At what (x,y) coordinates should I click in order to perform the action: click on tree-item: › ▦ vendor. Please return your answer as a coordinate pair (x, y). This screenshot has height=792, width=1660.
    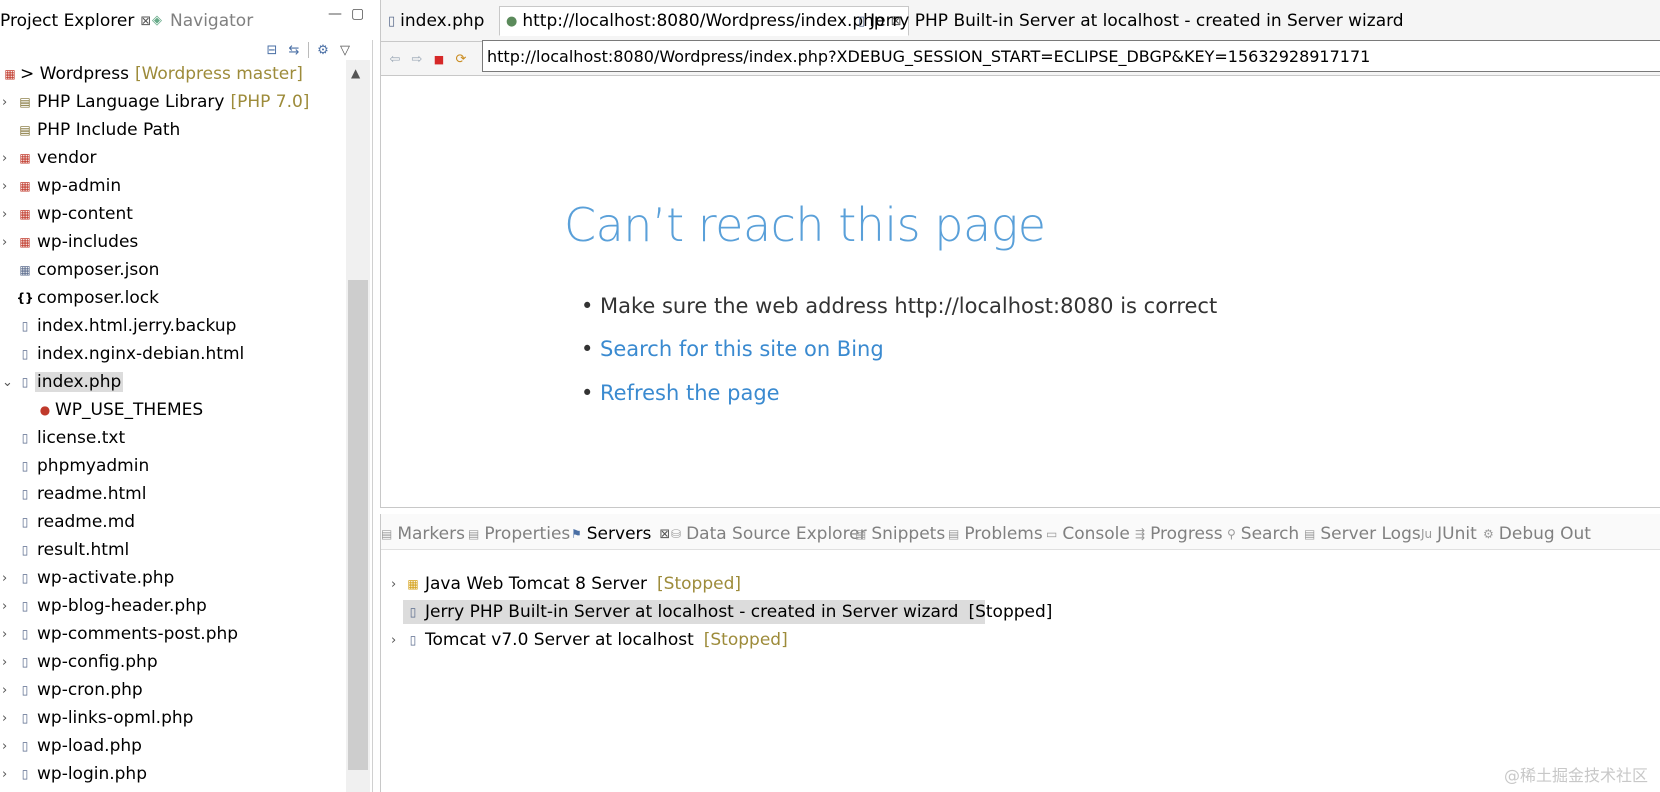
    Looking at the image, I should click on (173, 158).